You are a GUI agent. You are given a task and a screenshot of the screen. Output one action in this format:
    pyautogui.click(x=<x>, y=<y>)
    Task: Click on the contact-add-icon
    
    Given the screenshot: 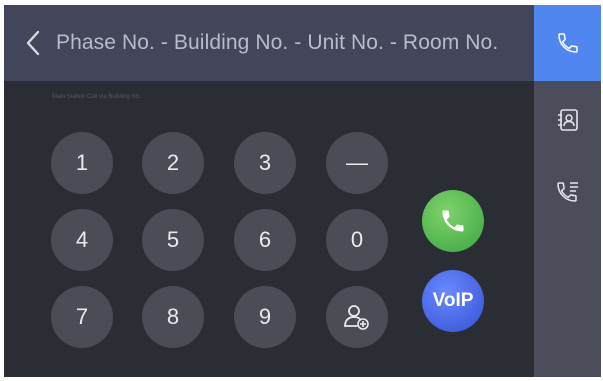 What is the action you would take?
    pyautogui.click(x=356, y=317)
    